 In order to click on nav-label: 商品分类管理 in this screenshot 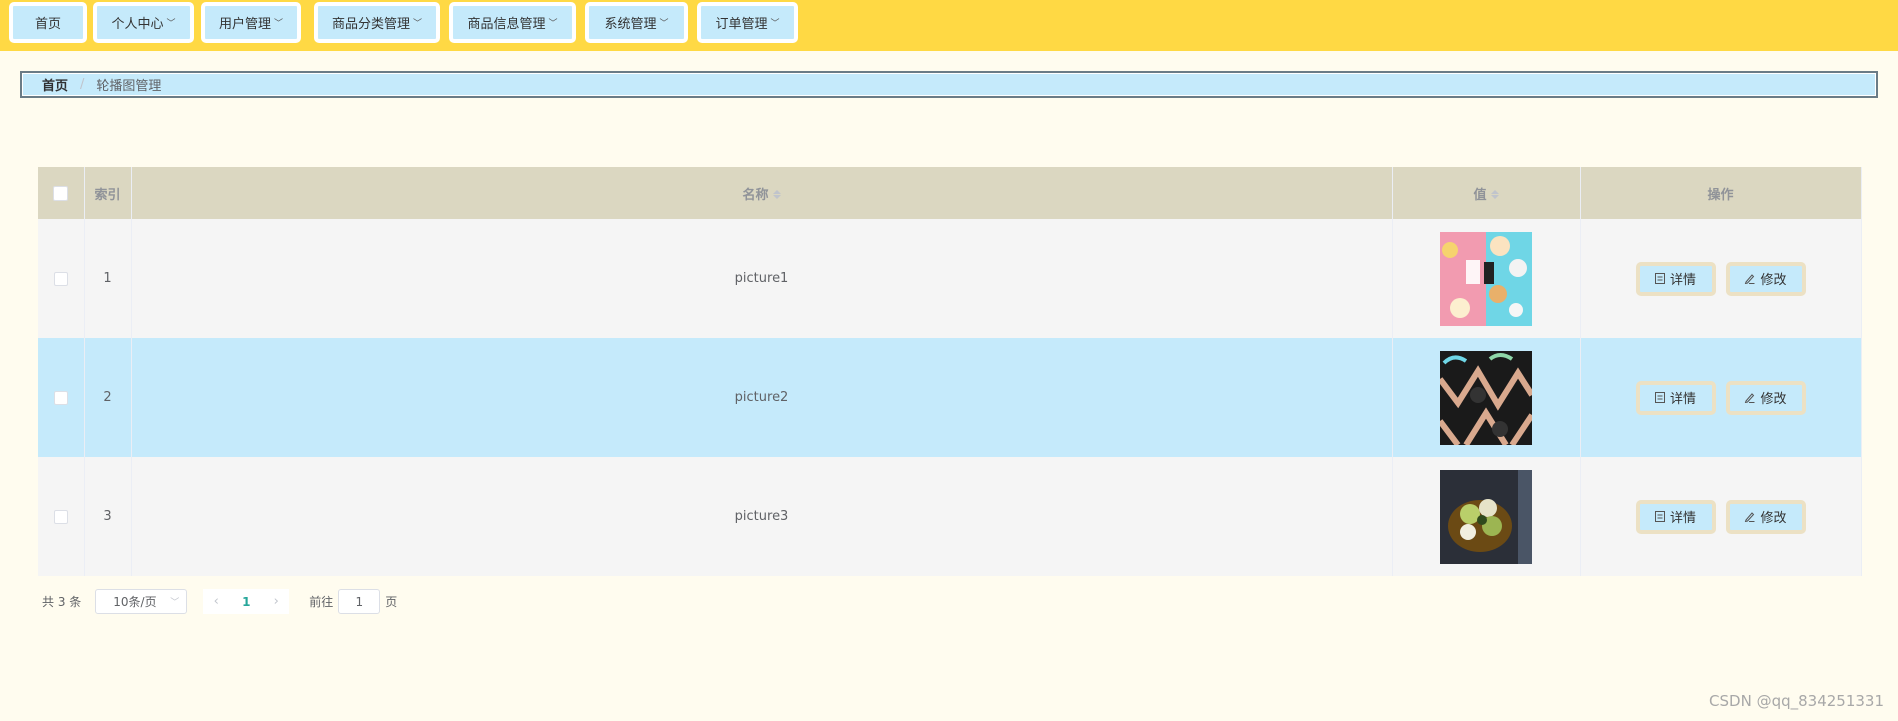, I will do `click(370, 24)`.